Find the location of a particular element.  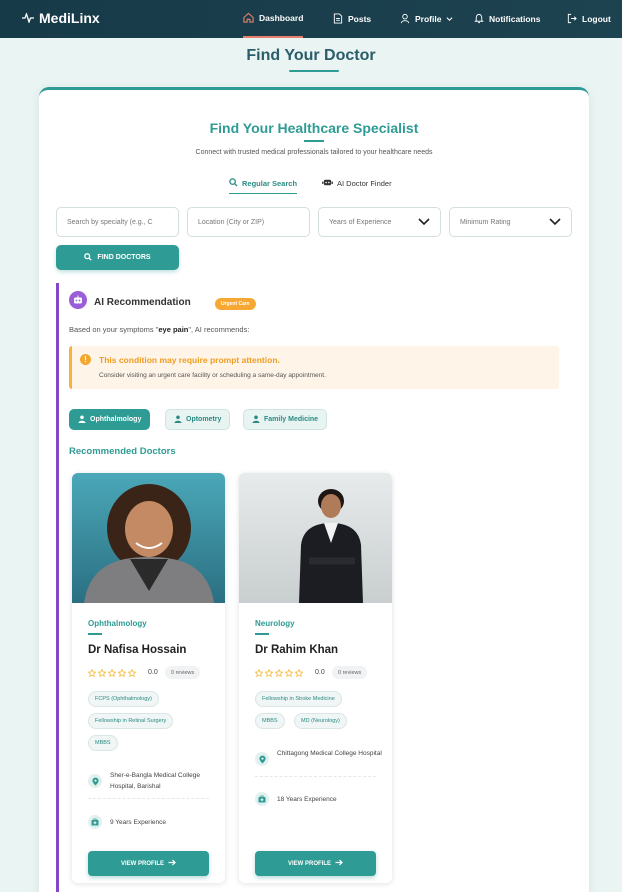

doctor-experience: 9 Years Experience is located at coordinates (138, 822).